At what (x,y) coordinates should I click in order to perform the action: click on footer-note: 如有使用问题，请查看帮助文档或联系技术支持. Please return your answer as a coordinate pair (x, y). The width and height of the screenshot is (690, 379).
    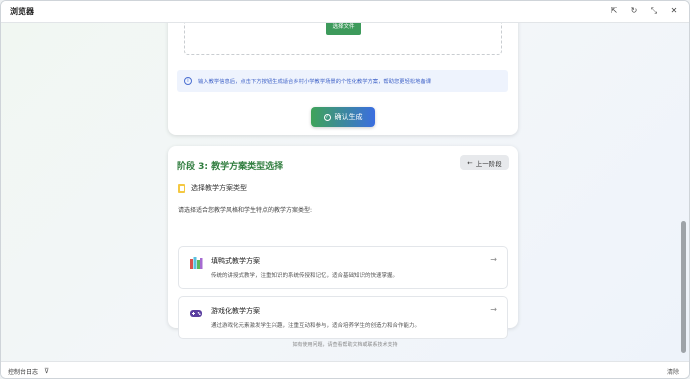
    Looking at the image, I should click on (345, 345).